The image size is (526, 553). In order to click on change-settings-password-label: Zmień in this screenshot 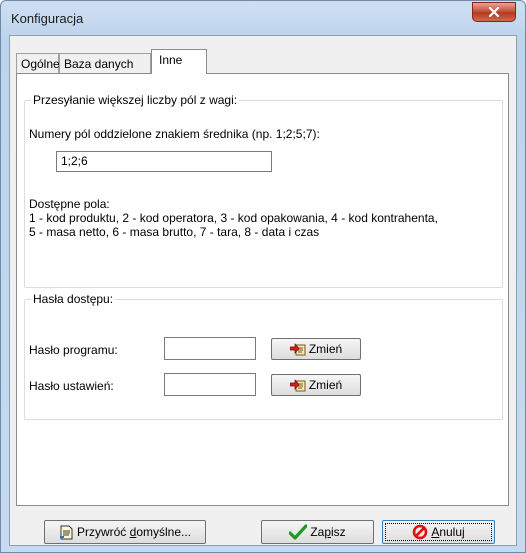, I will do `click(325, 385)`.